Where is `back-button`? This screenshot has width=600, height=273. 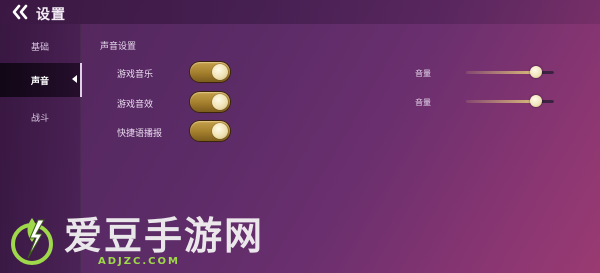 back-button is located at coordinates (20, 12).